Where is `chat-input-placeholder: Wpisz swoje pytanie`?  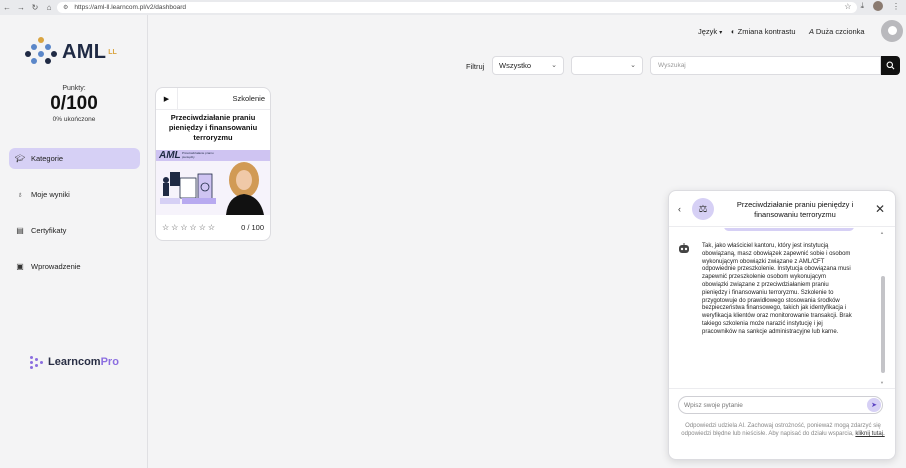
chat-input-placeholder: Wpisz swoje pytanie is located at coordinates (713, 405).